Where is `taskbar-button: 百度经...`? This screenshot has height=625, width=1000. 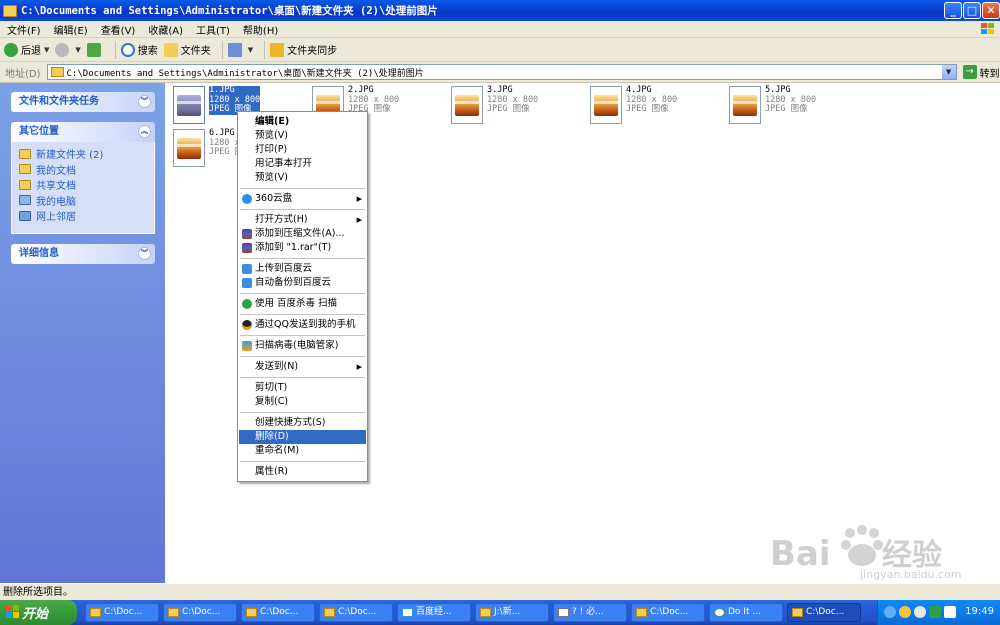 taskbar-button: 百度经... is located at coordinates (434, 612).